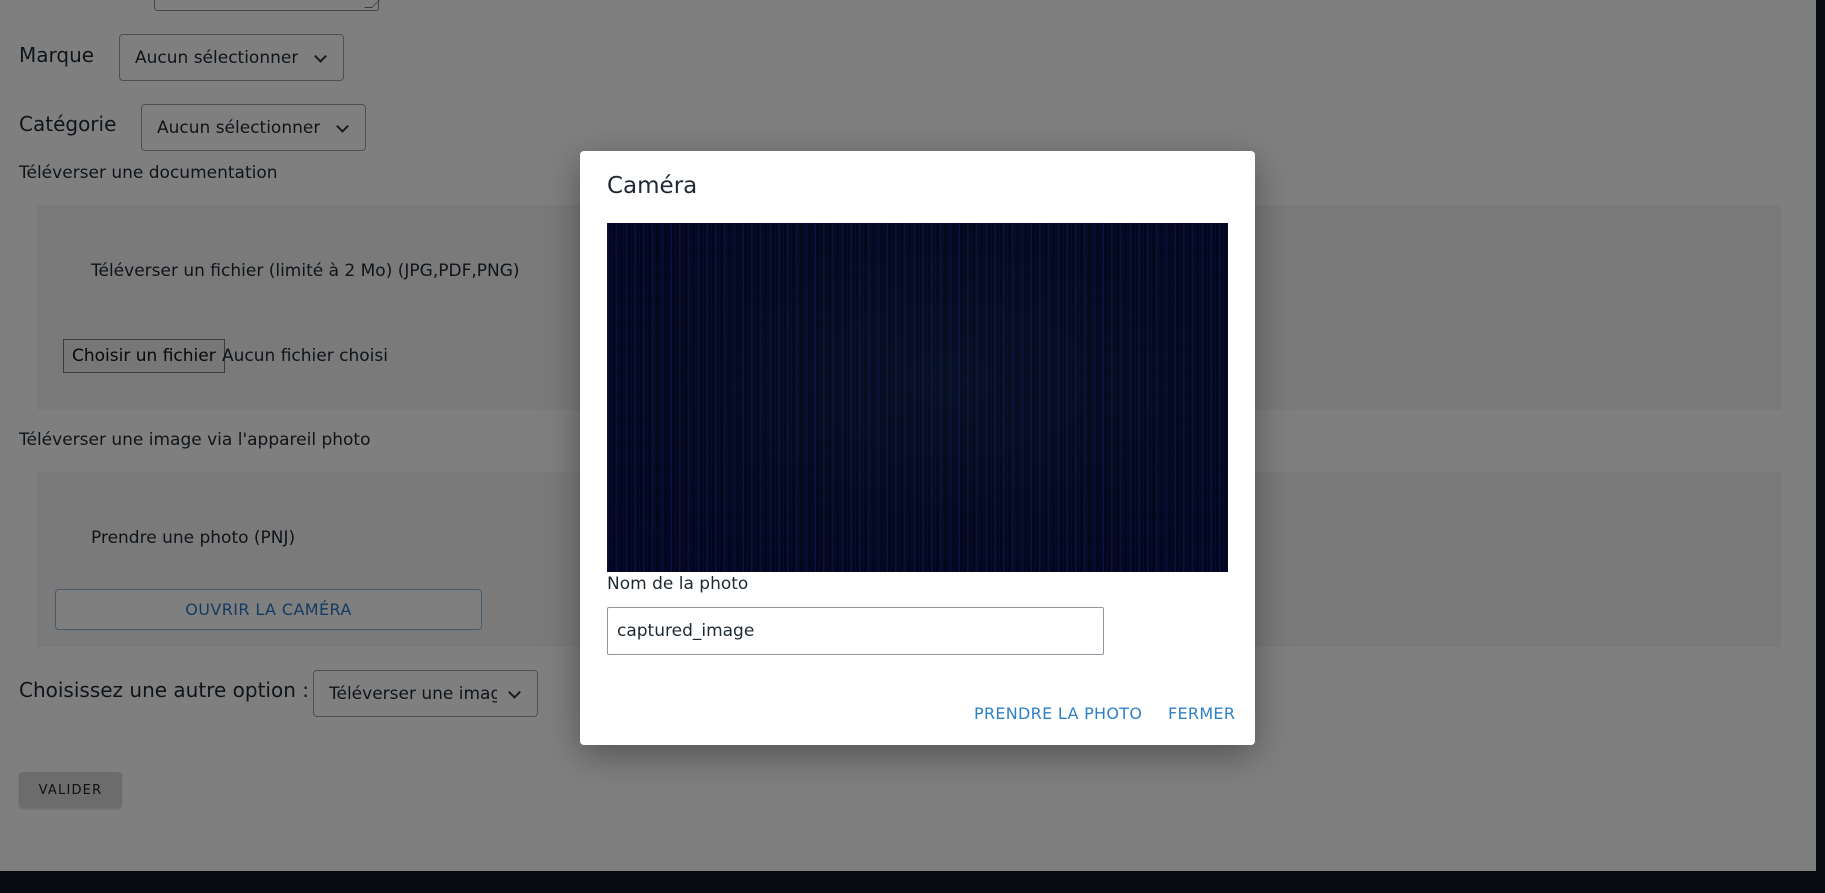 Image resolution: width=1825 pixels, height=893 pixels. I want to click on camera-static-texture, so click(917, 397).